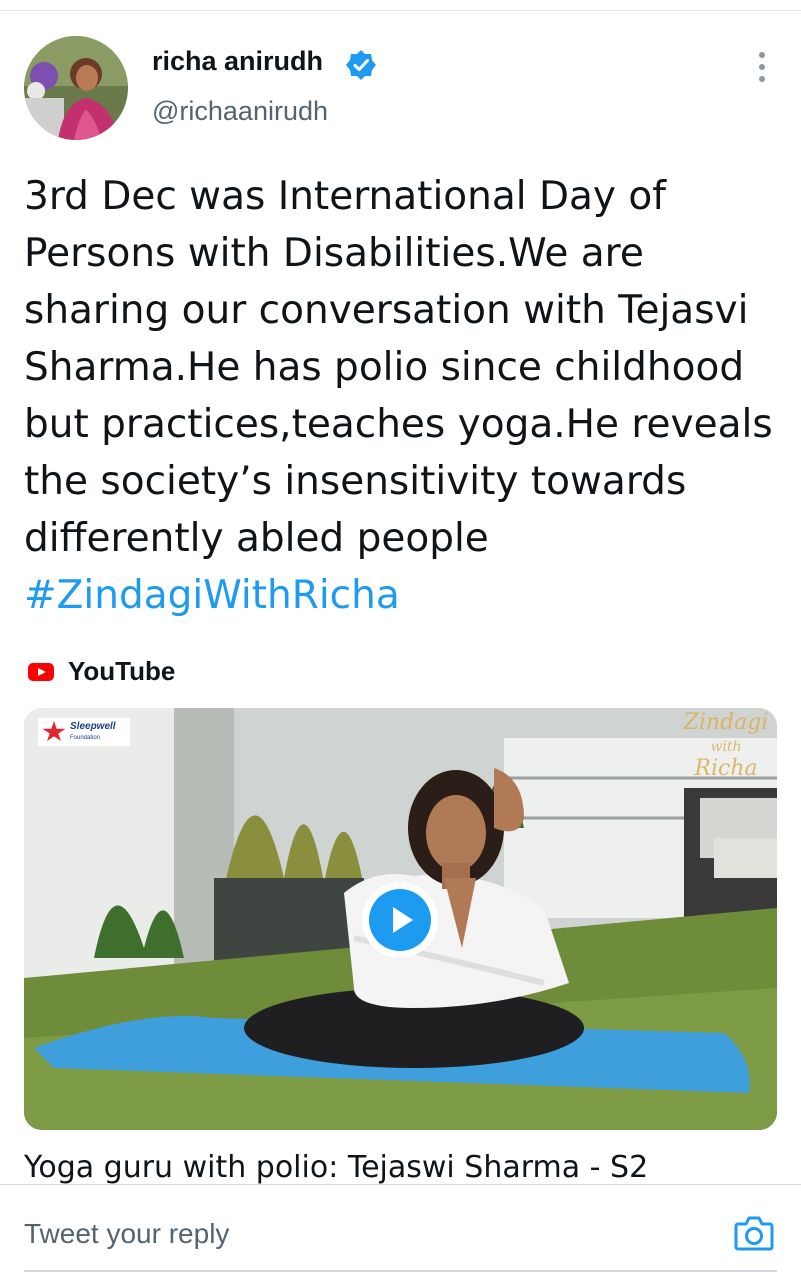 The height and width of the screenshot is (1280, 801). I want to click on show-logo-line3: Richa, so click(726, 768).